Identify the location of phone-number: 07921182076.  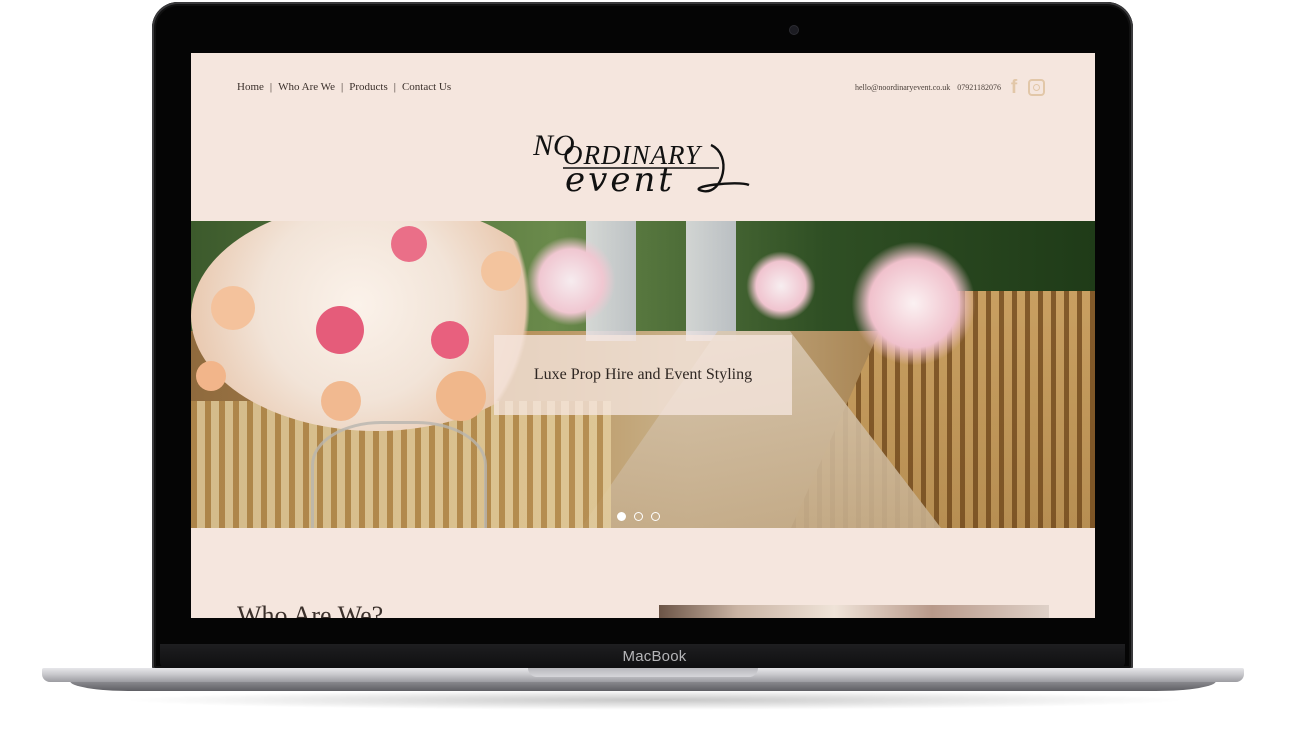
(979, 87).